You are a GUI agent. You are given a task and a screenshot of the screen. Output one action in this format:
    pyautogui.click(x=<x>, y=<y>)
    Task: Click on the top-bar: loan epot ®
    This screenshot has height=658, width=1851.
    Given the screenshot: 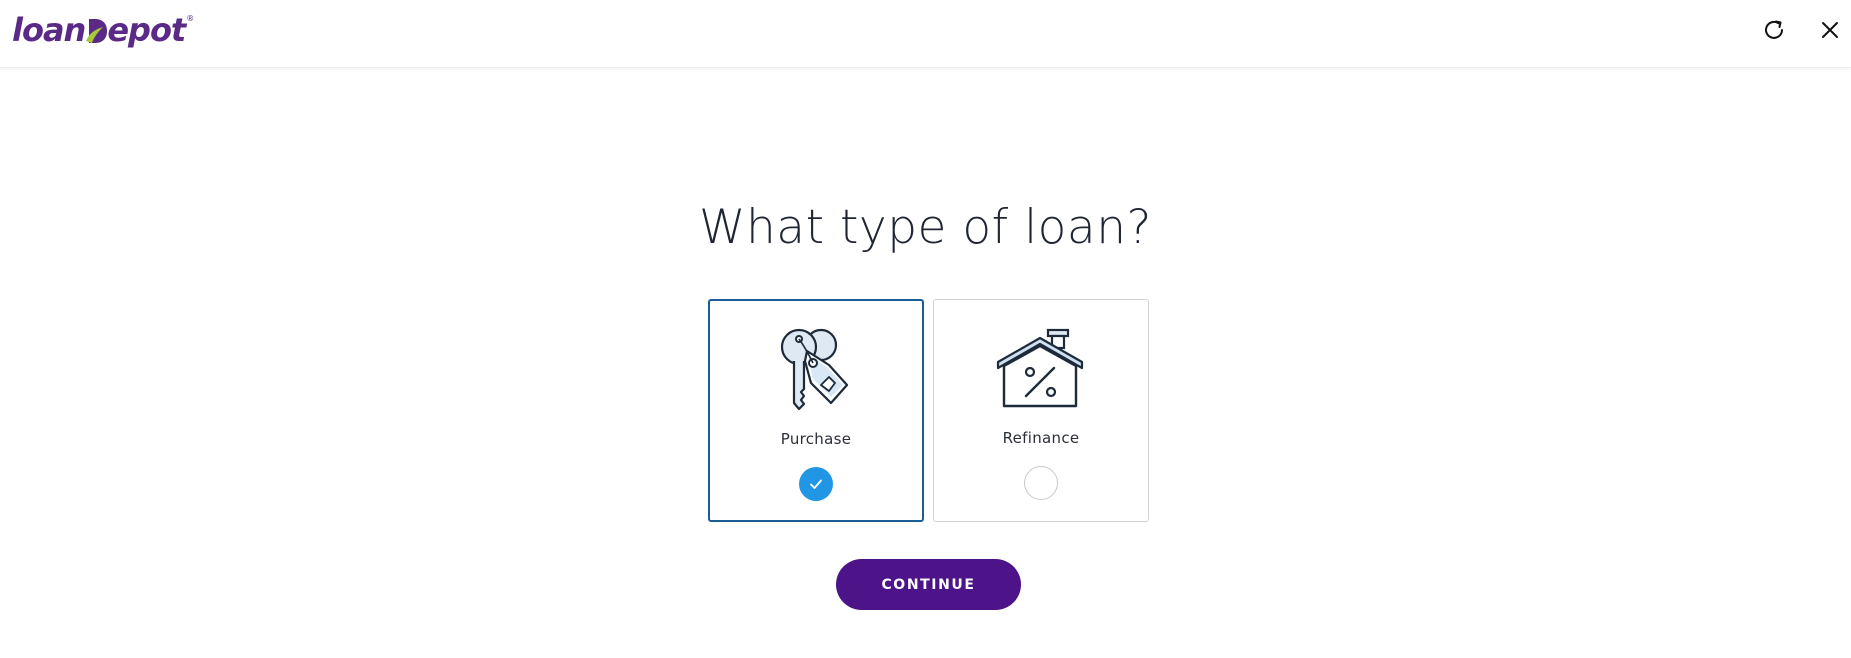 What is the action you would take?
    pyautogui.click(x=925, y=34)
    